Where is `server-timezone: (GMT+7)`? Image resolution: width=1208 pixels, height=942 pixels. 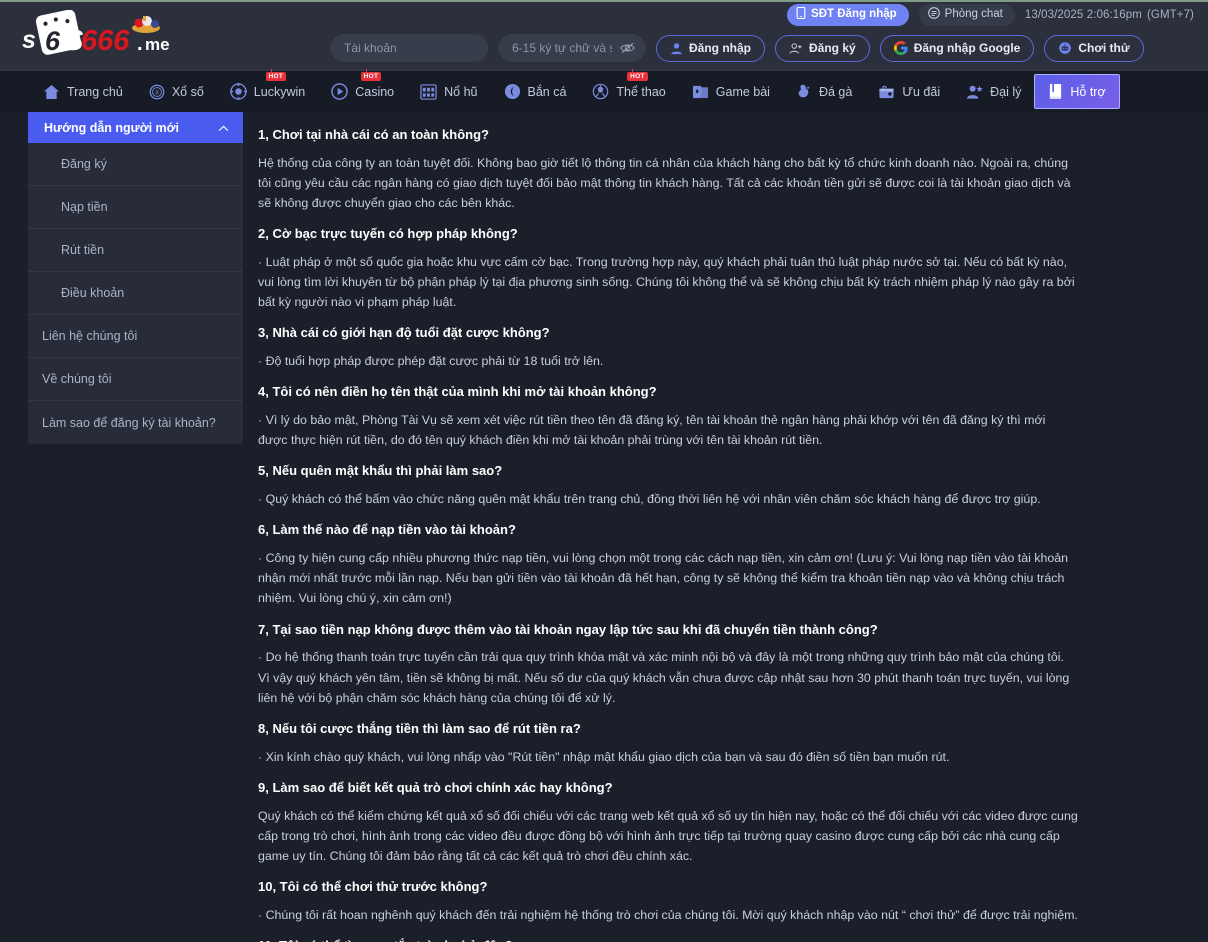
server-timezone: (GMT+7) is located at coordinates (1170, 15).